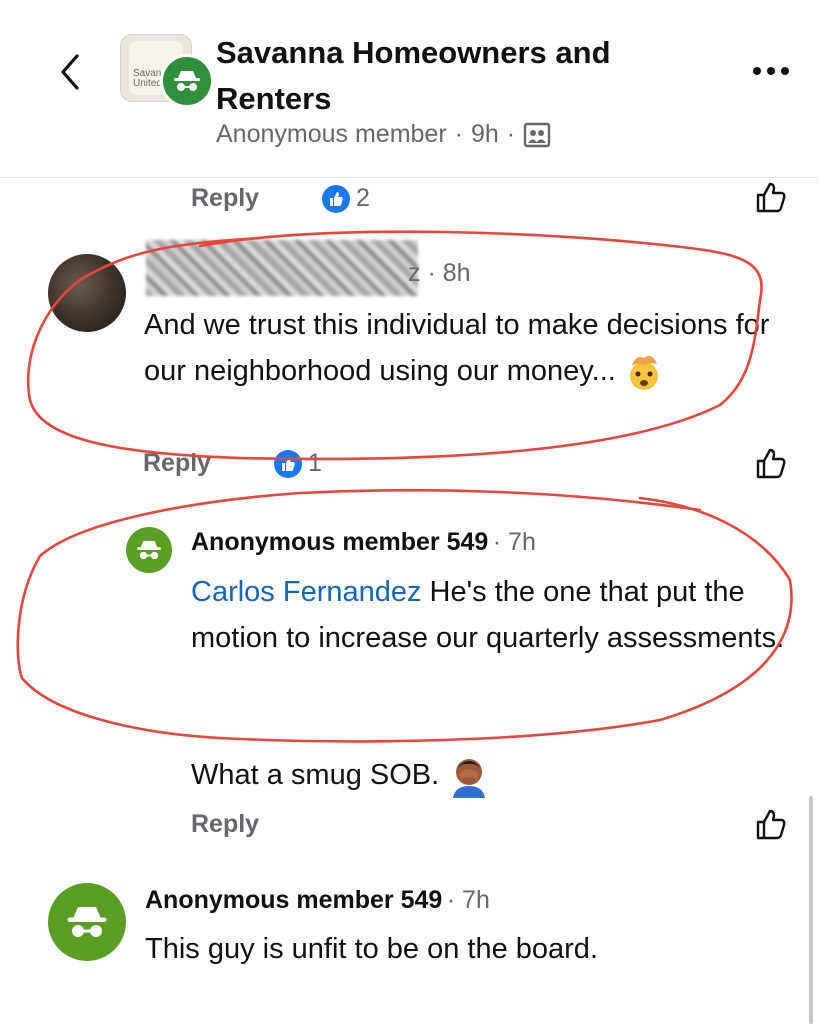  What do you see at coordinates (306, 592) in the screenshot?
I see `mention-link: Carlos Fernandez` at bounding box center [306, 592].